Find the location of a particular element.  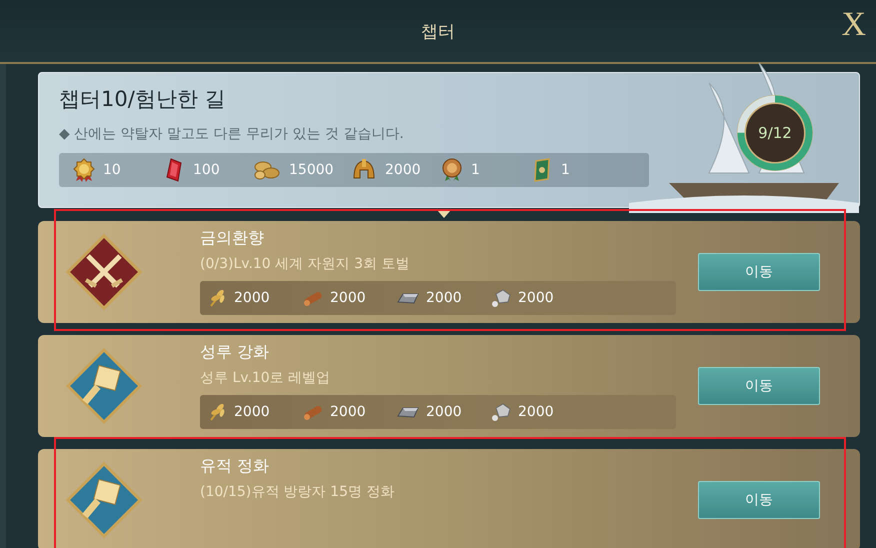

reward-amount: 10 is located at coordinates (112, 170).